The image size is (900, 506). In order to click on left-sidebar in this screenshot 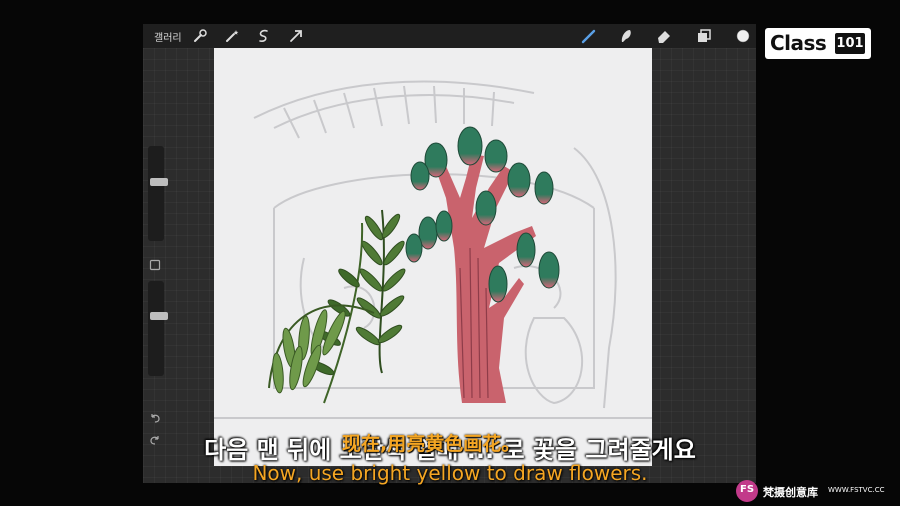, I will do `click(156, 296)`.